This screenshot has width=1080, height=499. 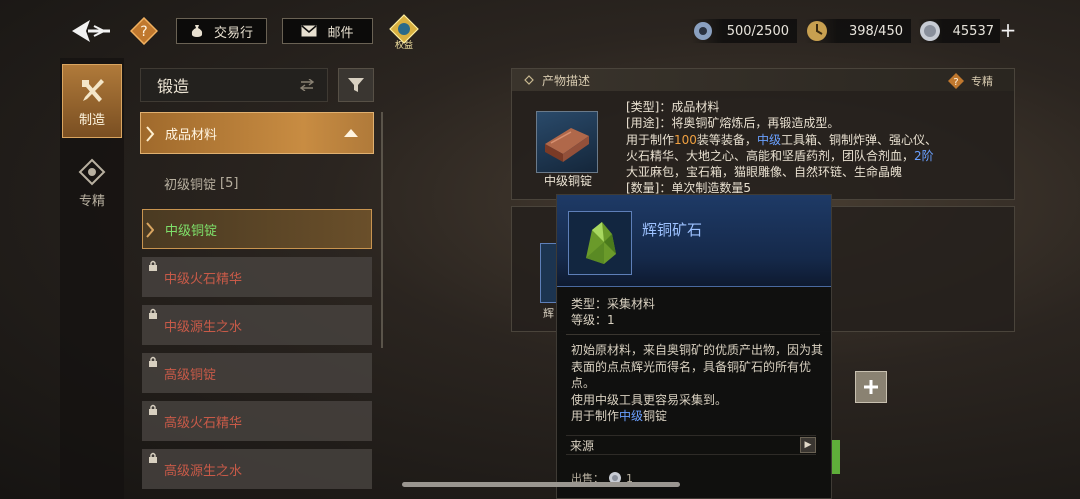 I want to click on specialty-badge: ? 专精, so click(x=970, y=81).